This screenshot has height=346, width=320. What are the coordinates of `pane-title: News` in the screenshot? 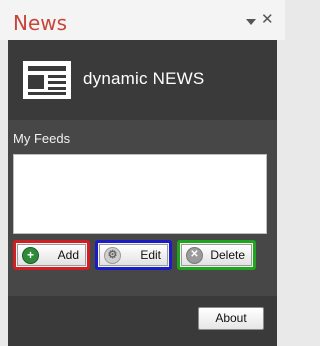 It's located at (40, 23).